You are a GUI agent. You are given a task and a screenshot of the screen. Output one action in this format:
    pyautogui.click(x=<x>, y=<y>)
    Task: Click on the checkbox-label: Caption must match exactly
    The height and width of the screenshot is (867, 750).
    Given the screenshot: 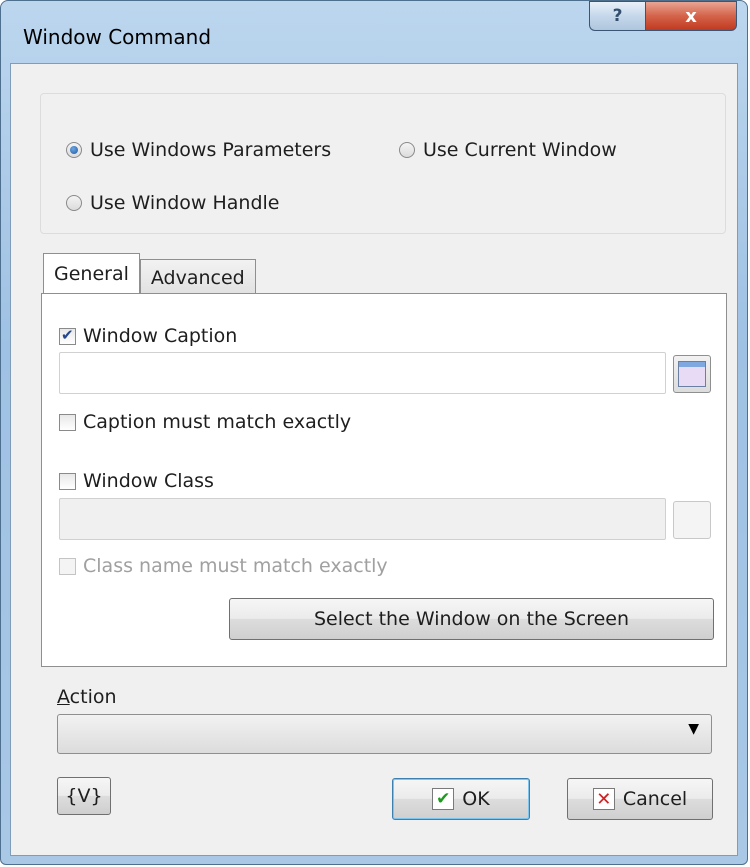 What is the action you would take?
    pyautogui.click(x=217, y=422)
    